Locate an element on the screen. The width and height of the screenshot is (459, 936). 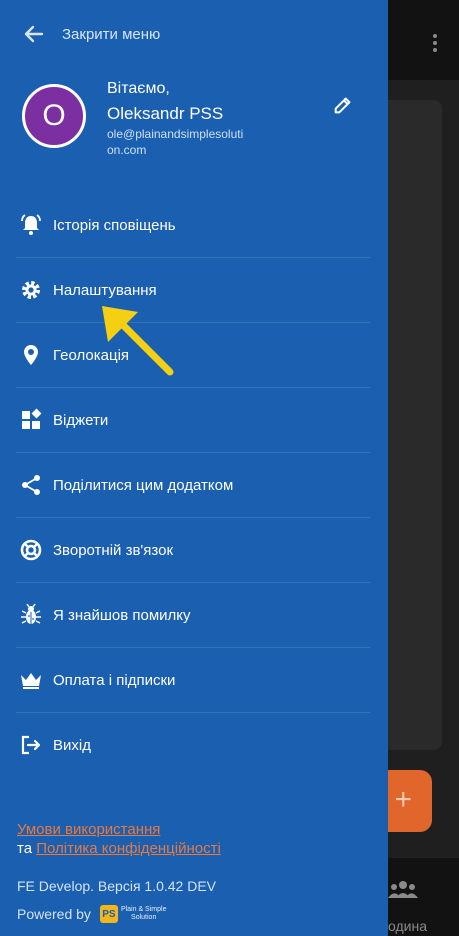
location-pin-icon is located at coordinates (31, 355).